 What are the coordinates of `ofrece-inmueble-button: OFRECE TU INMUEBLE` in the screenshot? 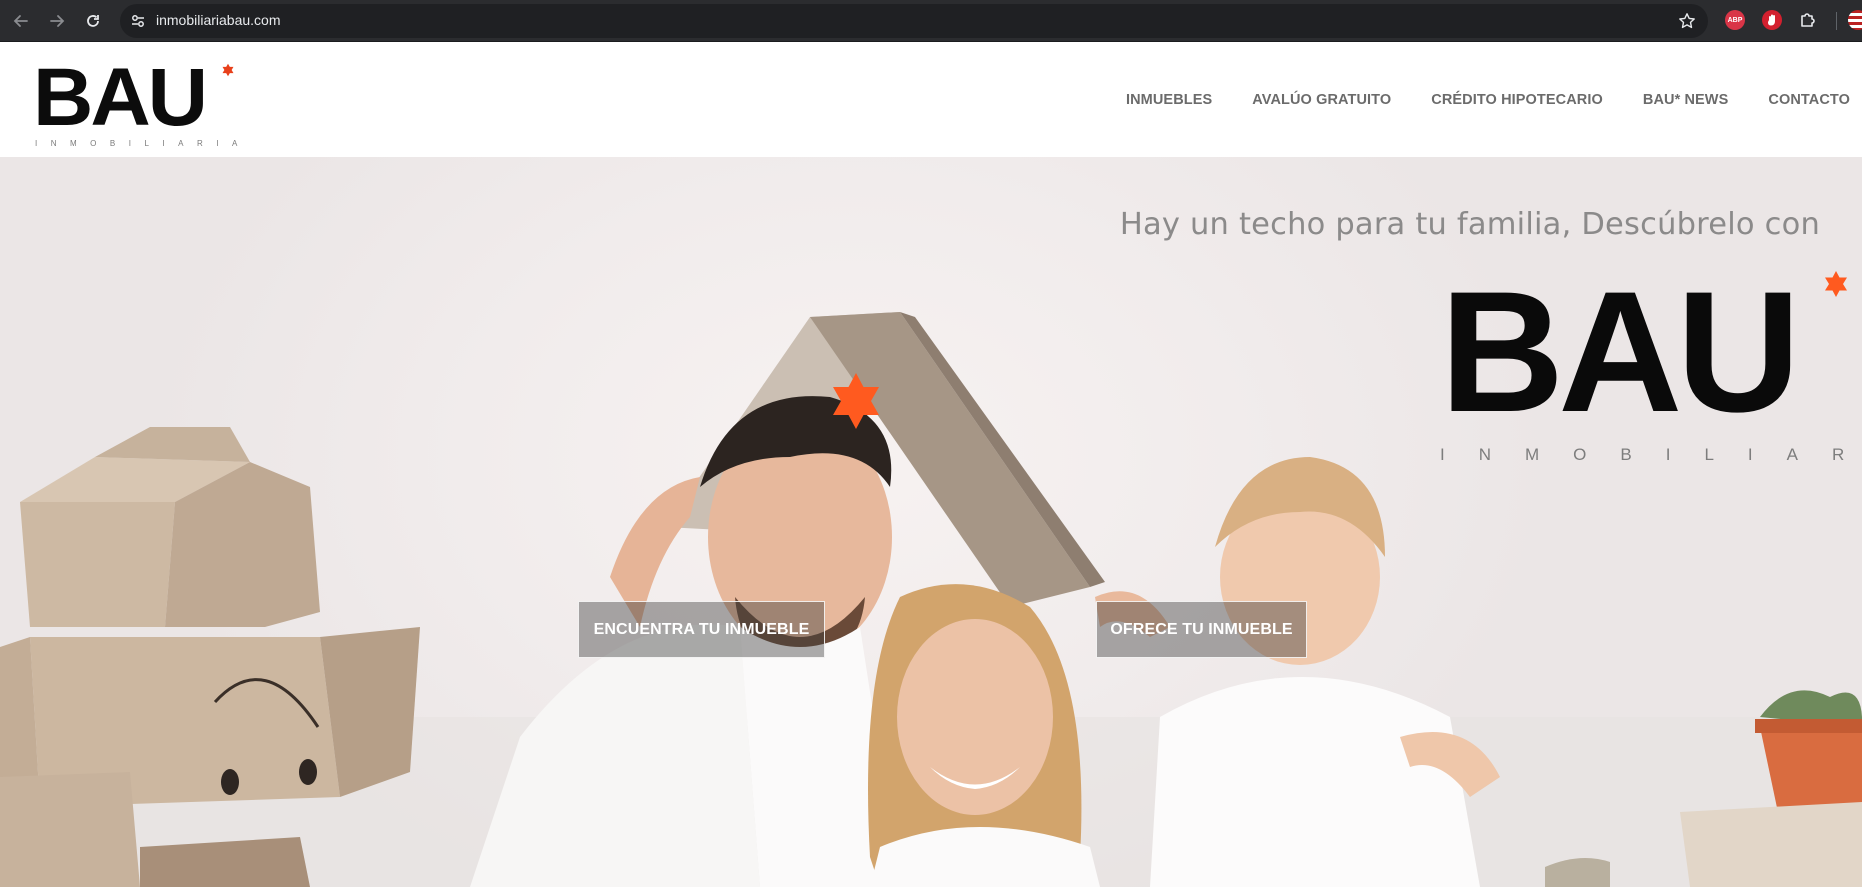 It's located at (1201, 629).